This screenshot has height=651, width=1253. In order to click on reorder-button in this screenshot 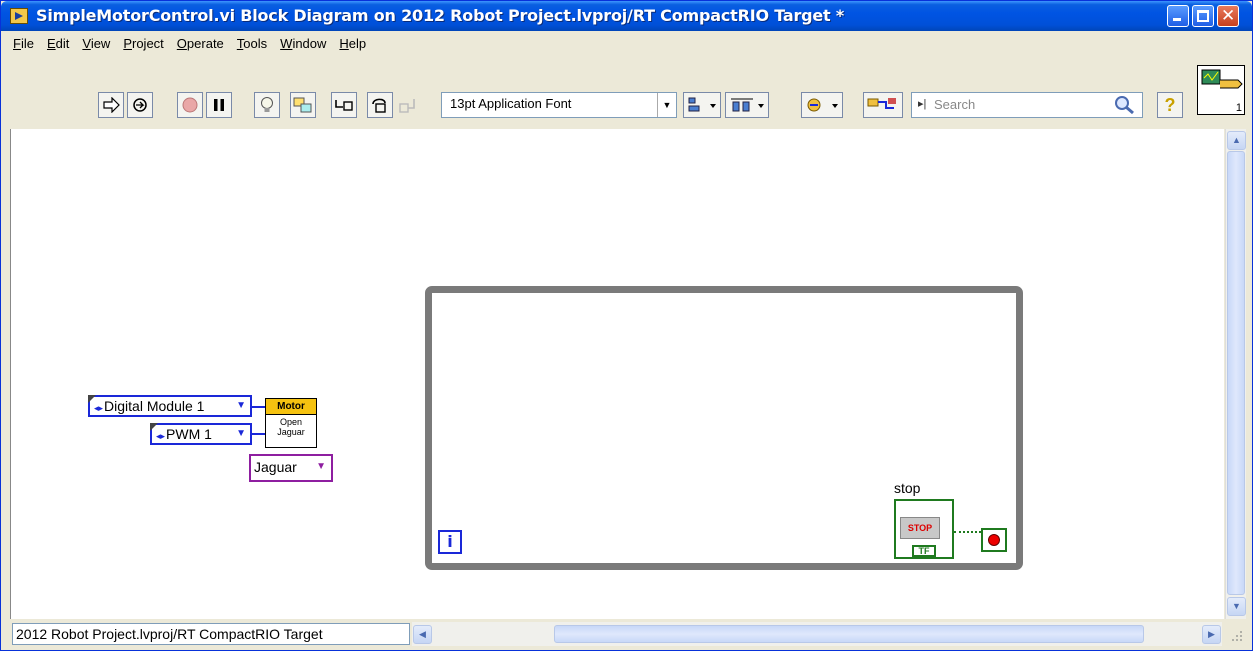, I will do `click(822, 105)`.